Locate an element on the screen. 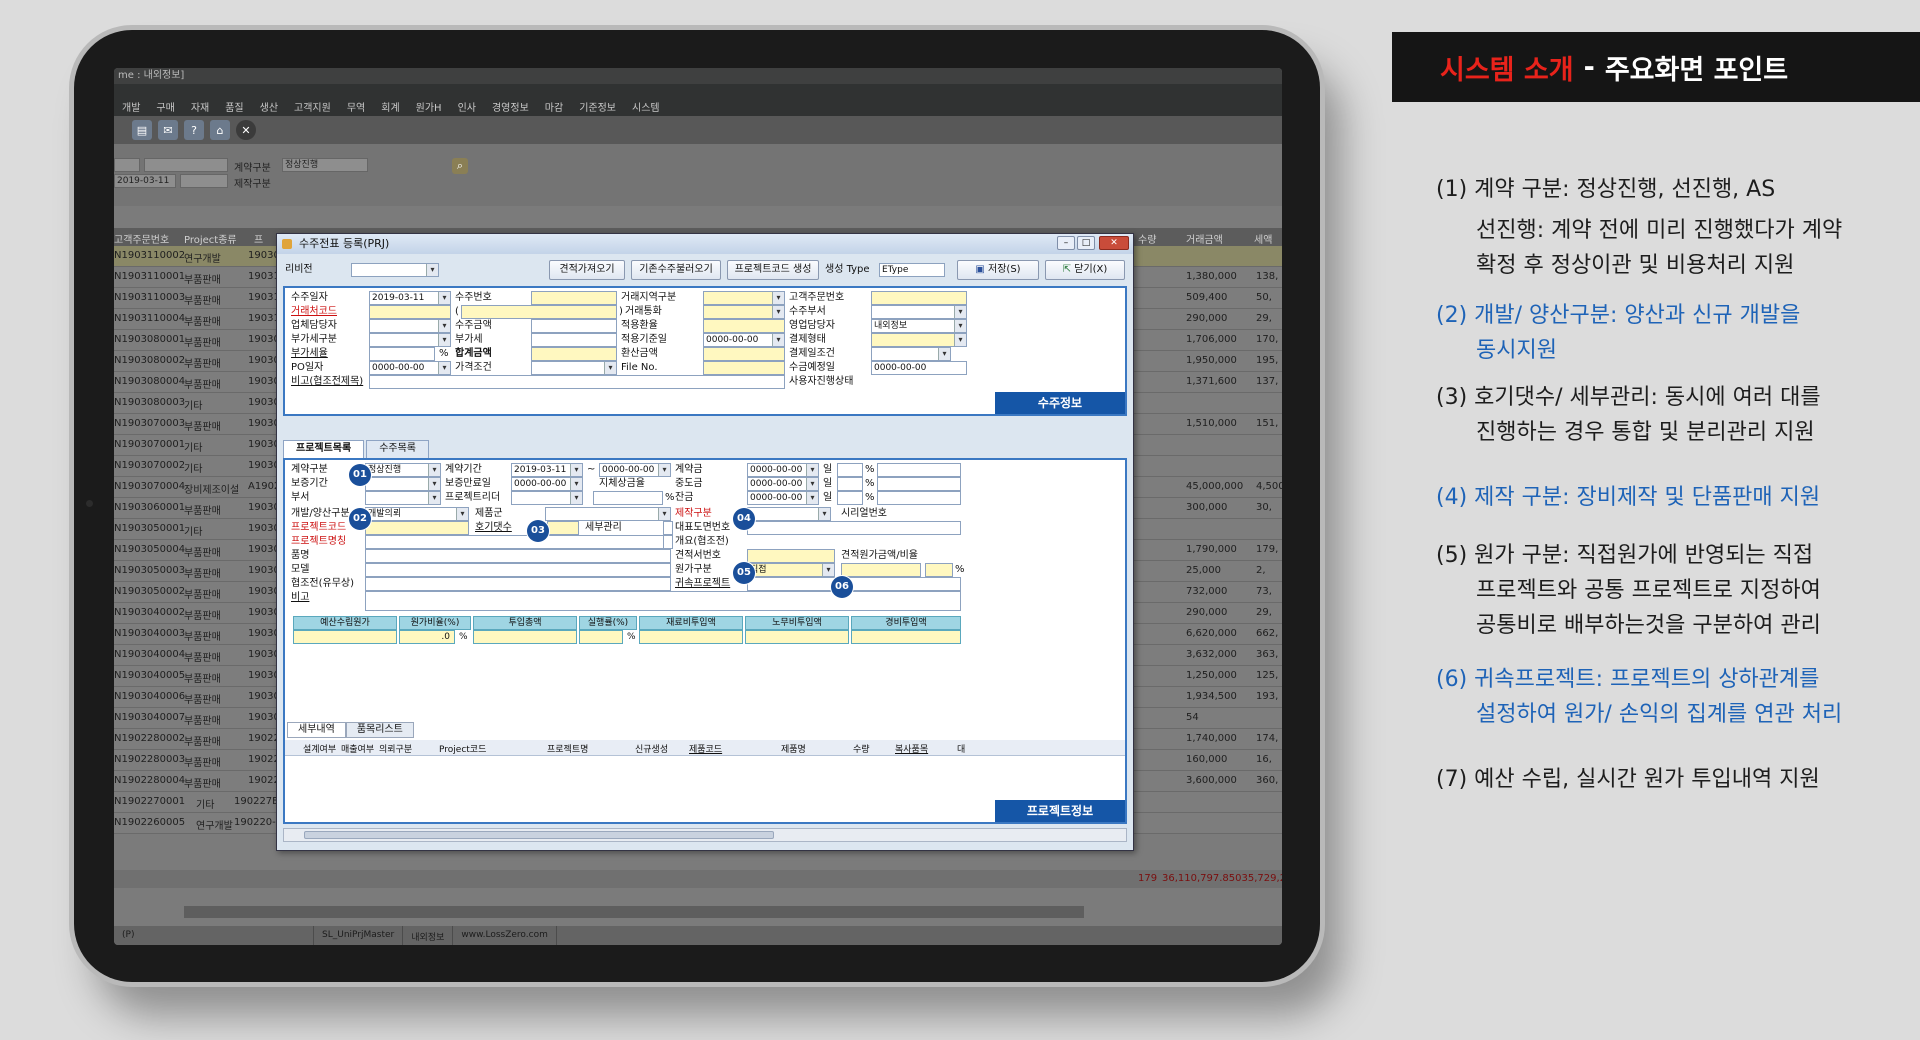  vendor-name-input is located at coordinates (539, 312).